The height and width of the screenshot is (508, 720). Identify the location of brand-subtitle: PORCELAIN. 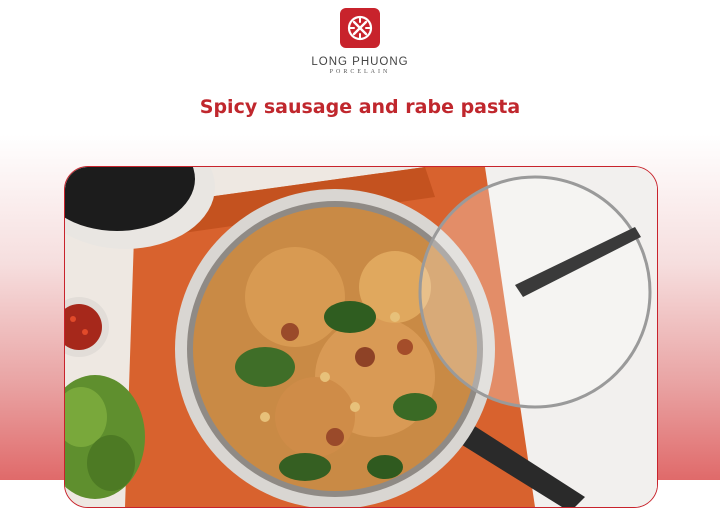
(360, 72).